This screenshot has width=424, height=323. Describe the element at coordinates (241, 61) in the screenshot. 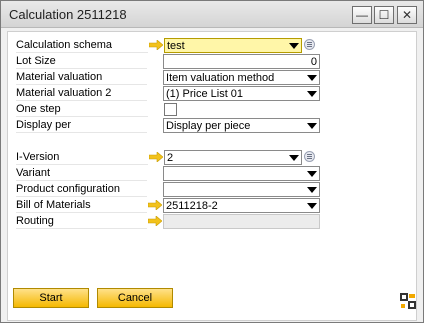

I see `lot-size-input: 0` at that location.